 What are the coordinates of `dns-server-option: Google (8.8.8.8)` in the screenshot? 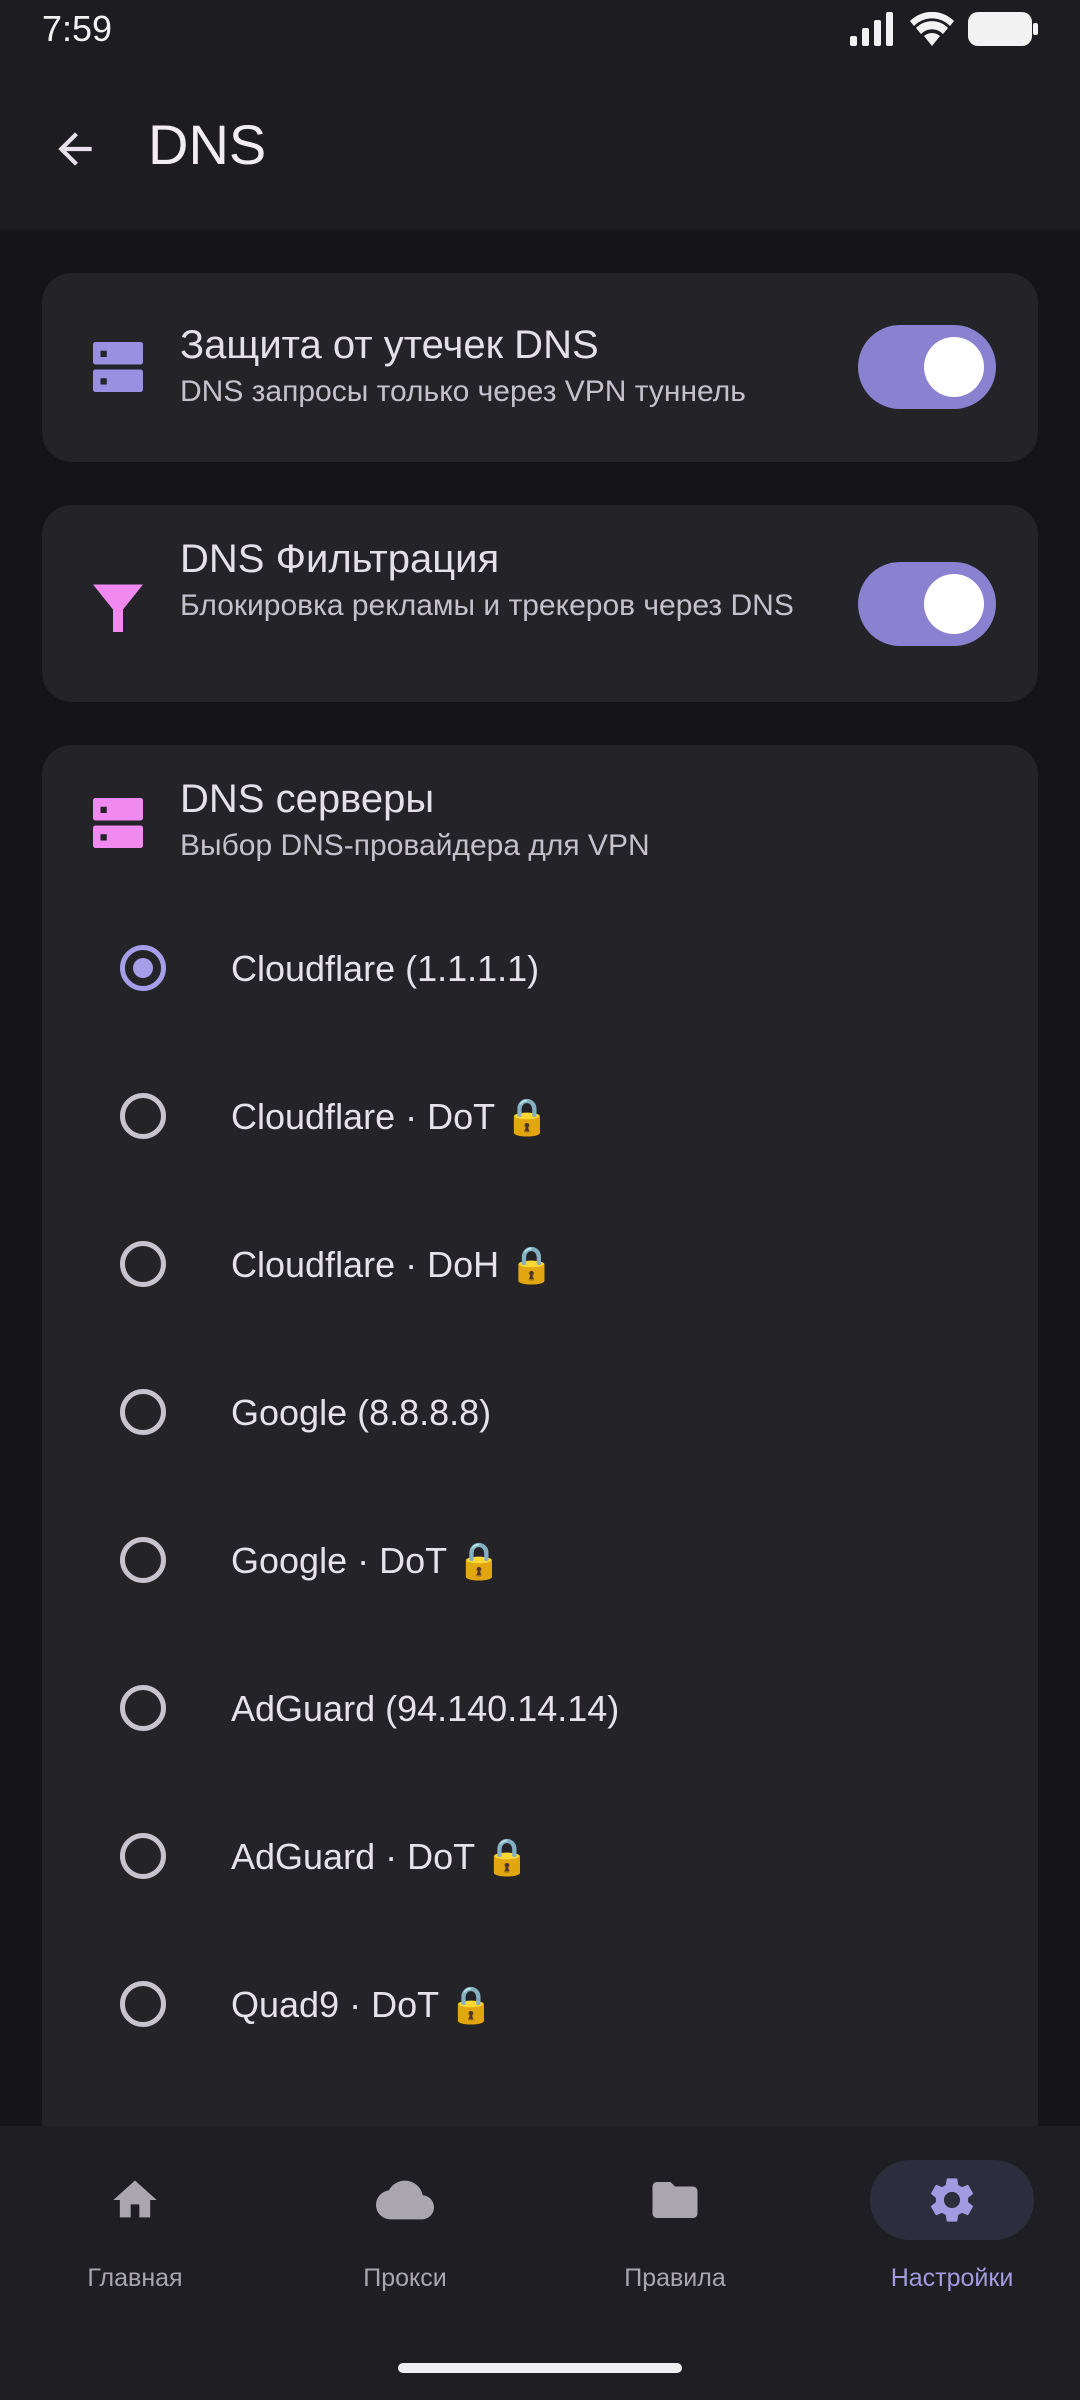 It's located at (540, 1416).